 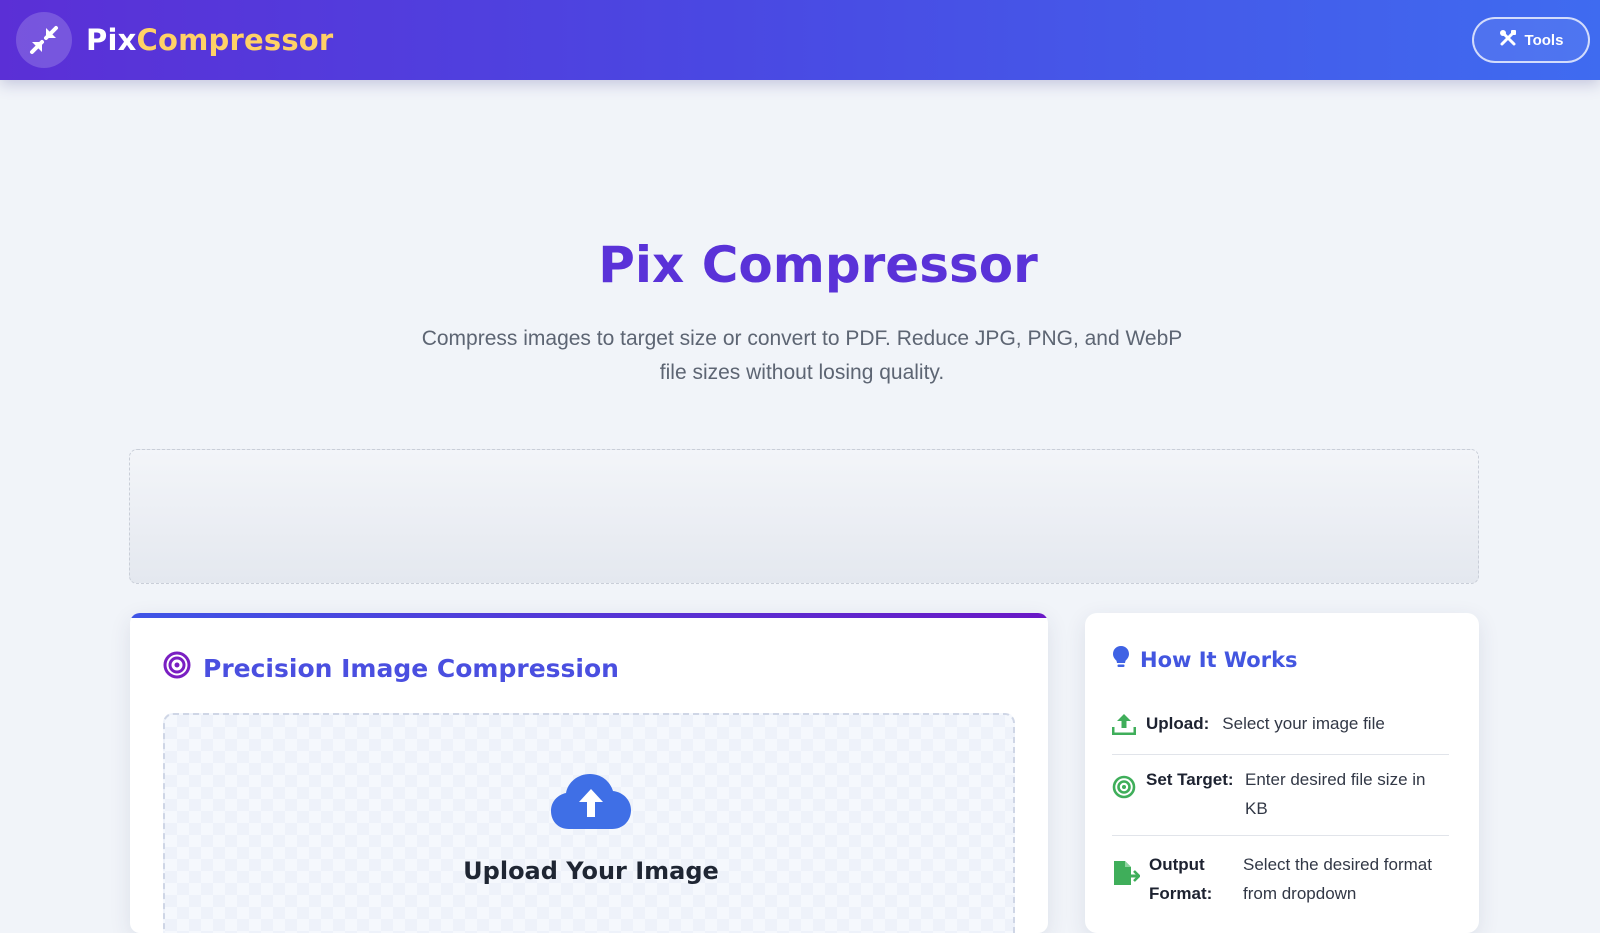 I want to click on compression-card-title: Precision Image Compression, so click(x=391, y=668).